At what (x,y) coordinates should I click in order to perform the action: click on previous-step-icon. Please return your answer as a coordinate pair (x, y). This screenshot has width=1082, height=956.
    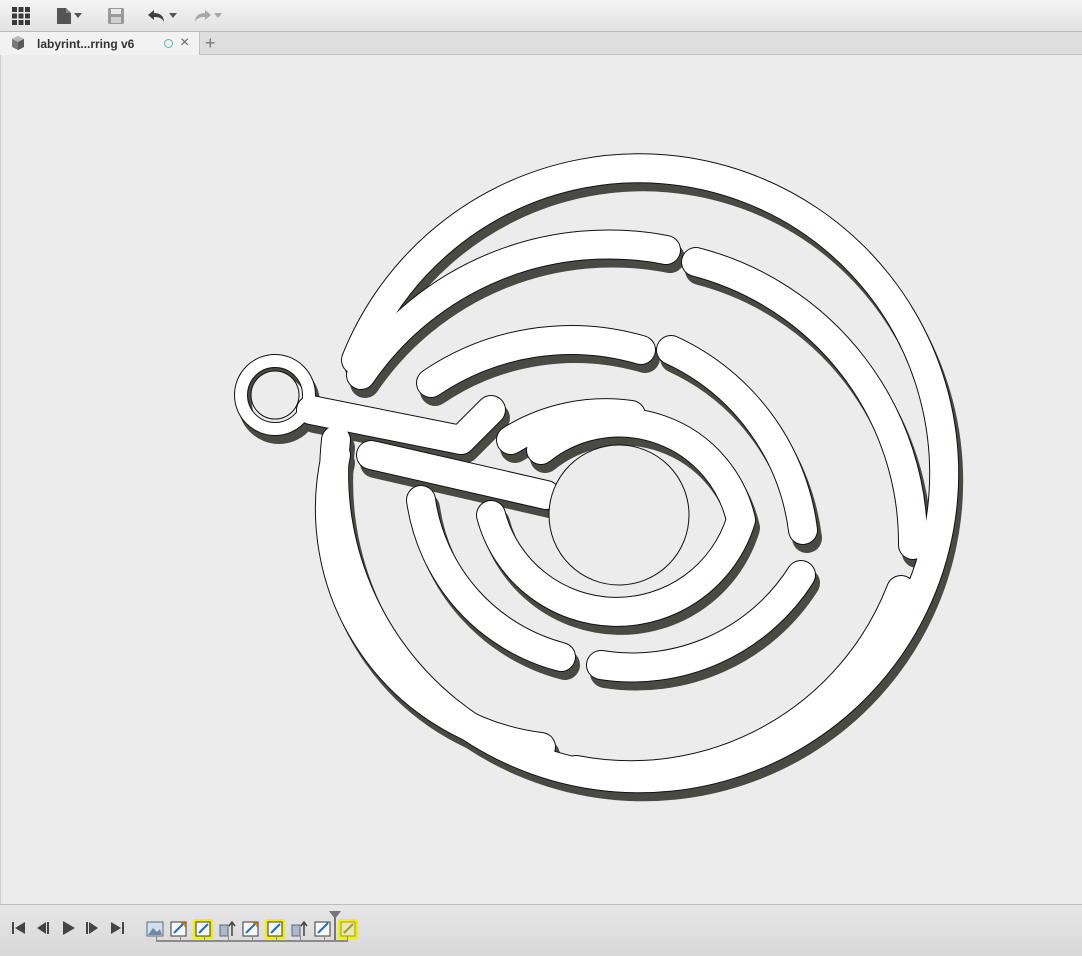
    Looking at the image, I should click on (43, 928).